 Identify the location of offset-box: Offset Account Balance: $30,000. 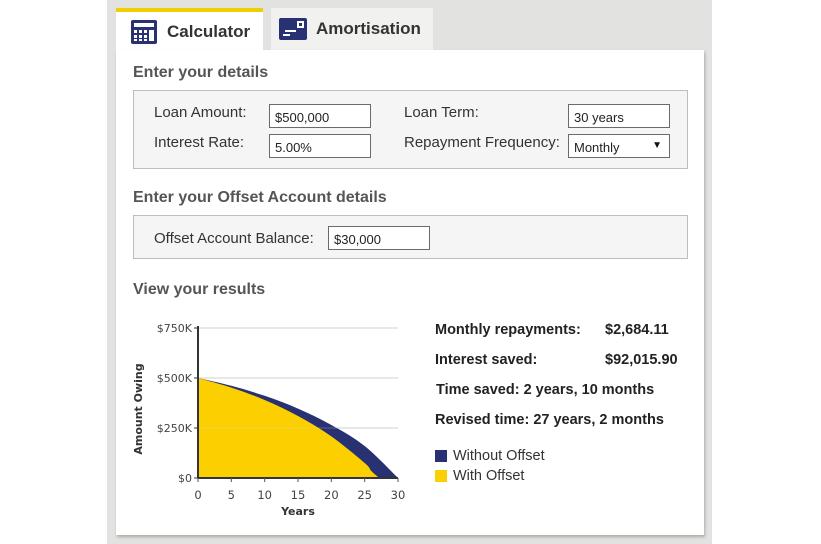
(410, 237).